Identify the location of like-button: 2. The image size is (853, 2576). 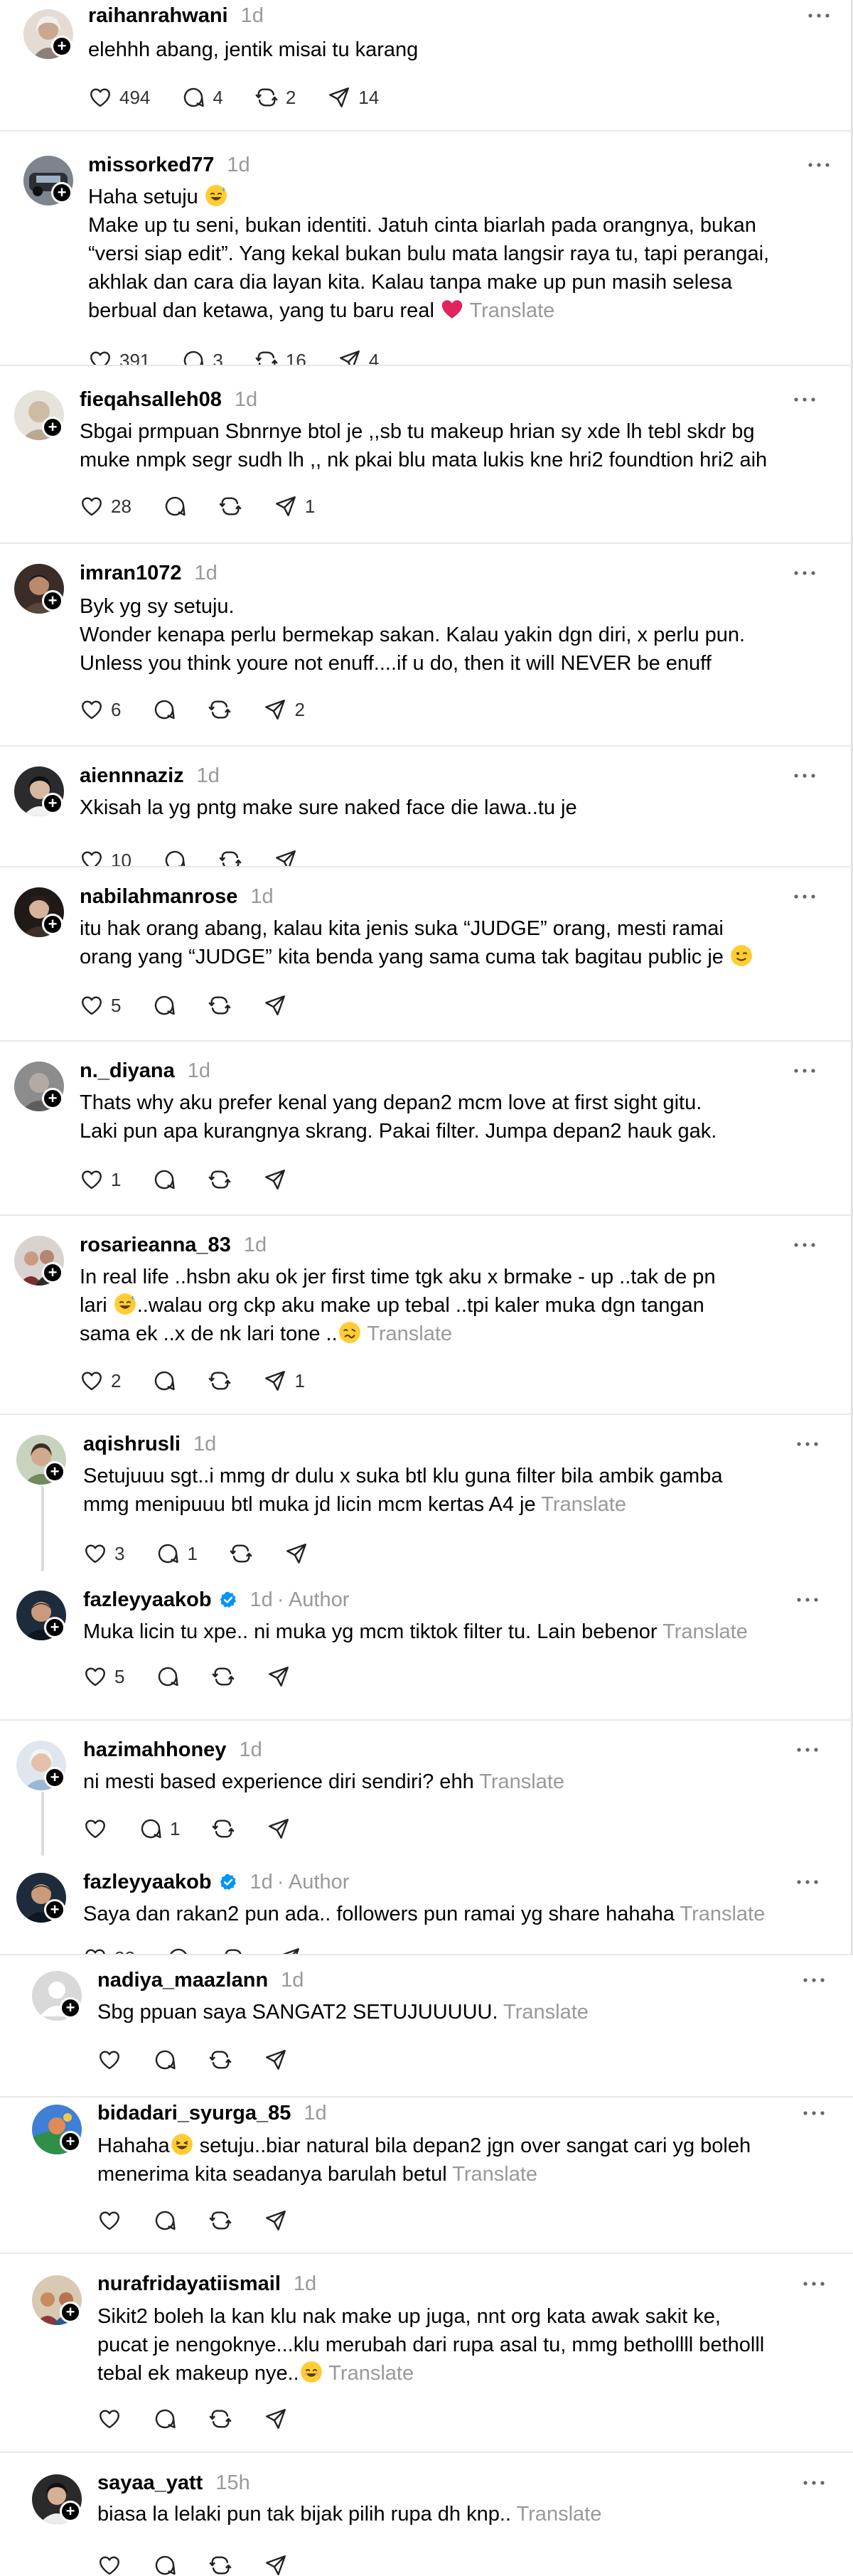
(100, 1381).